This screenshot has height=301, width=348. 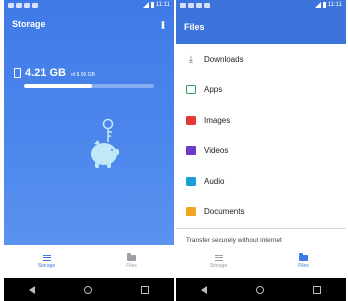 I want to click on app-bar: Storage •••, so click(x=89, y=24).